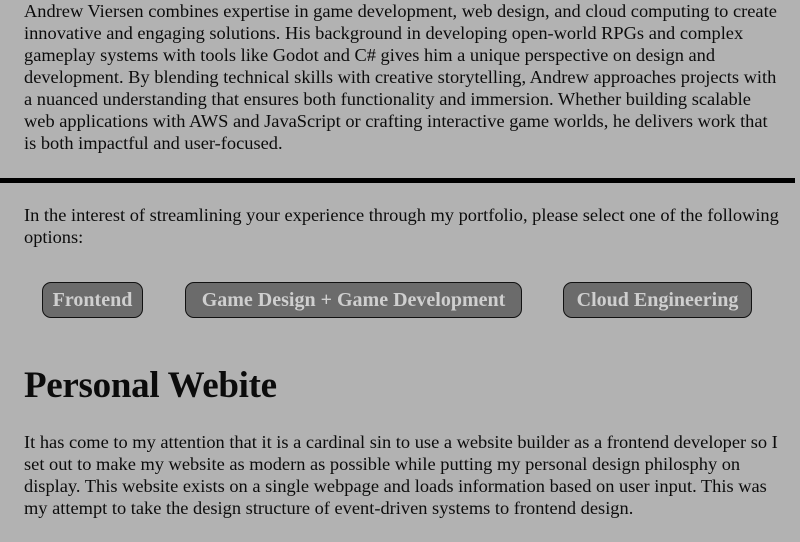 This screenshot has height=542, width=800. What do you see at coordinates (92, 300) in the screenshot?
I see `frontend-button: Frontend` at bounding box center [92, 300].